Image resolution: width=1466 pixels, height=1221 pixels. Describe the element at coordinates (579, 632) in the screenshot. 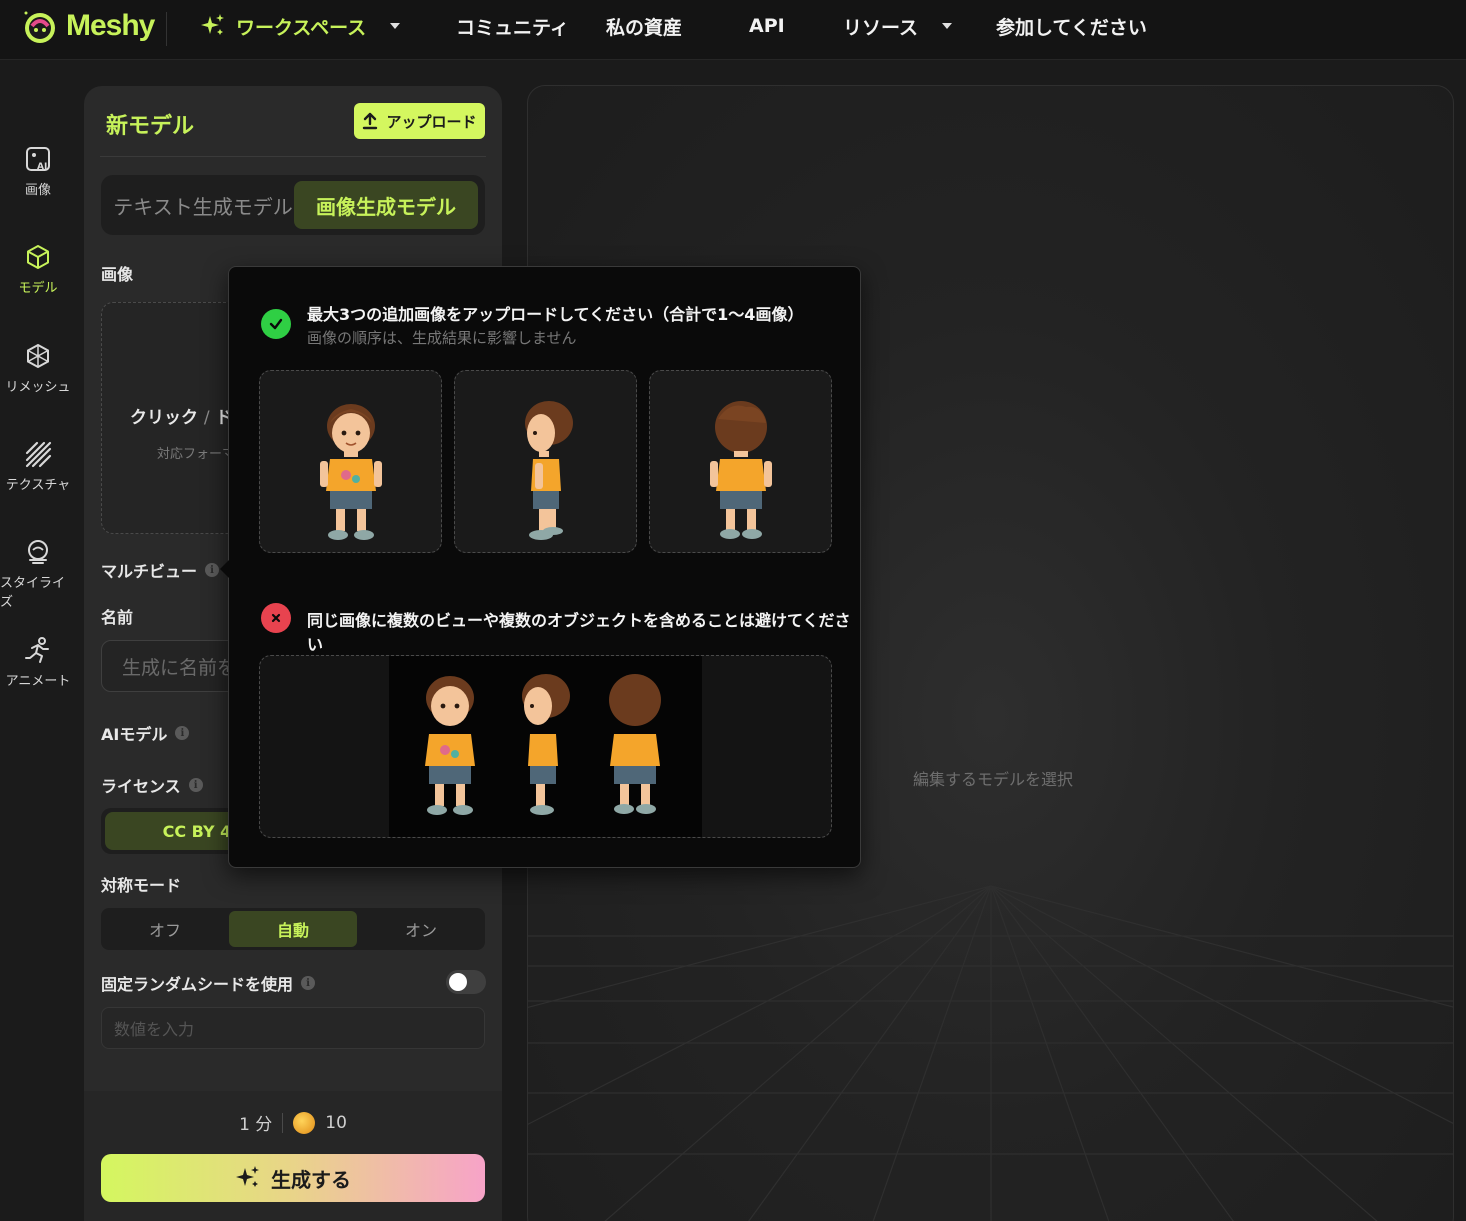

I see `tooltip-bad-title: 同じ画像に複数のビューや複数のオブジェクトを含めることは避けてください` at that location.